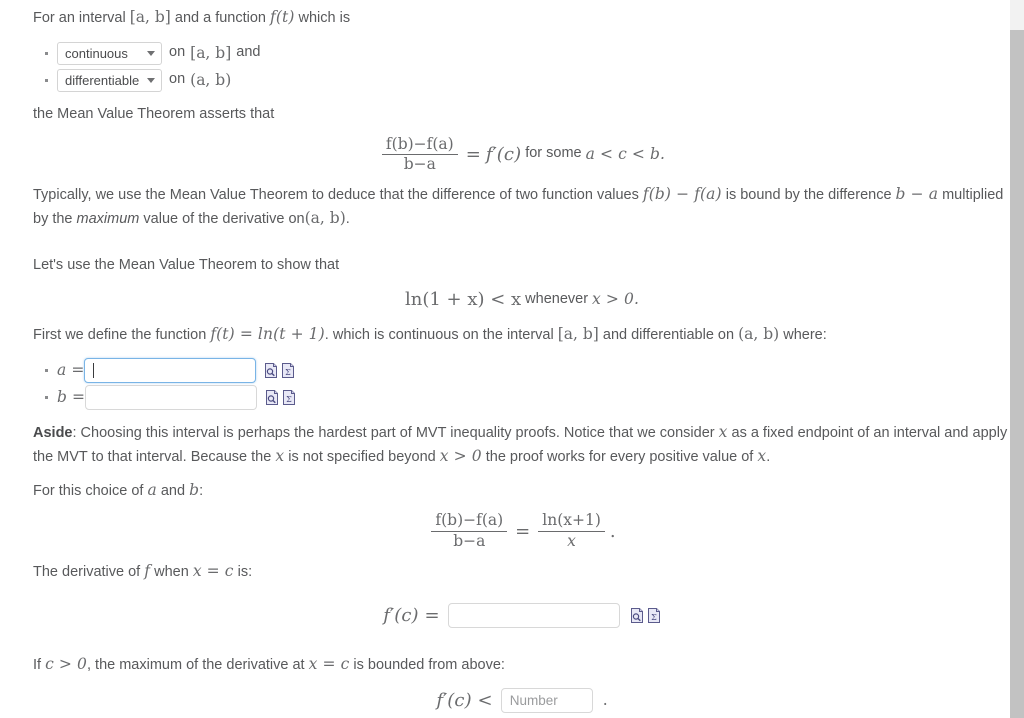 The width and height of the screenshot is (1024, 718). I want to click on input-a, so click(170, 371).